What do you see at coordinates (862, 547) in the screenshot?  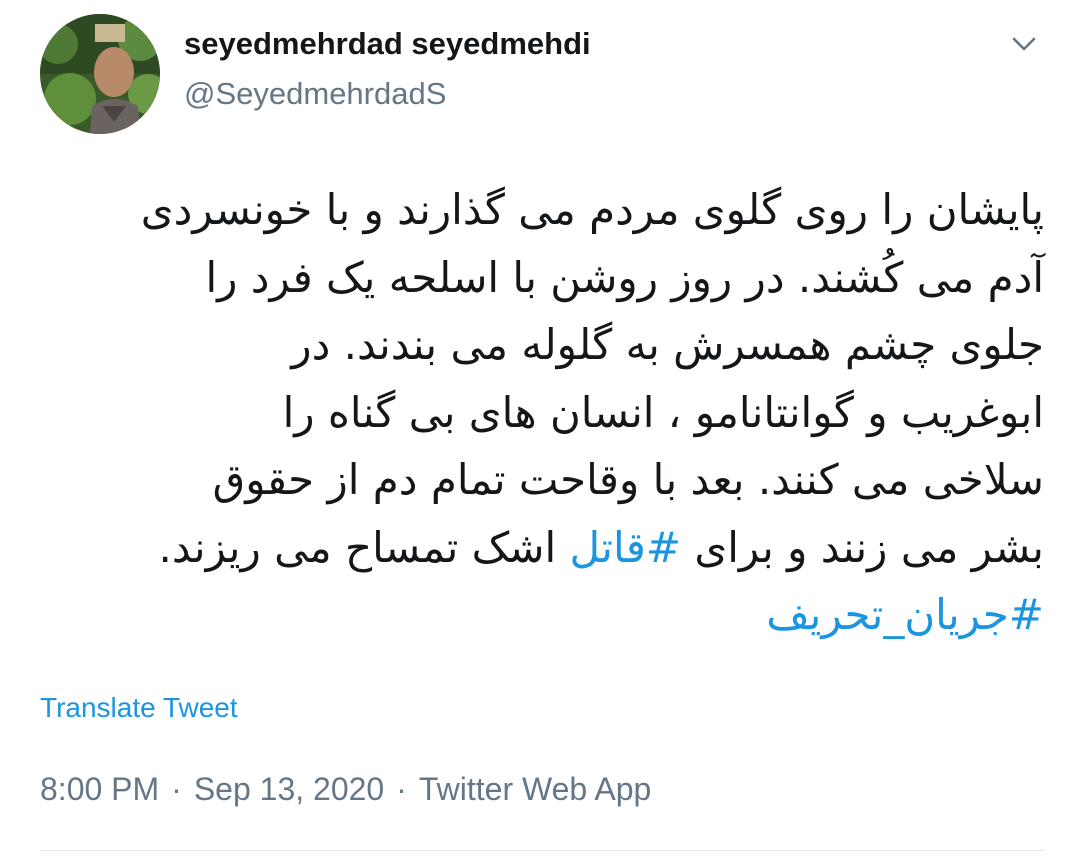 I see `tweet-text-segment: بشر می زنند و برای` at bounding box center [862, 547].